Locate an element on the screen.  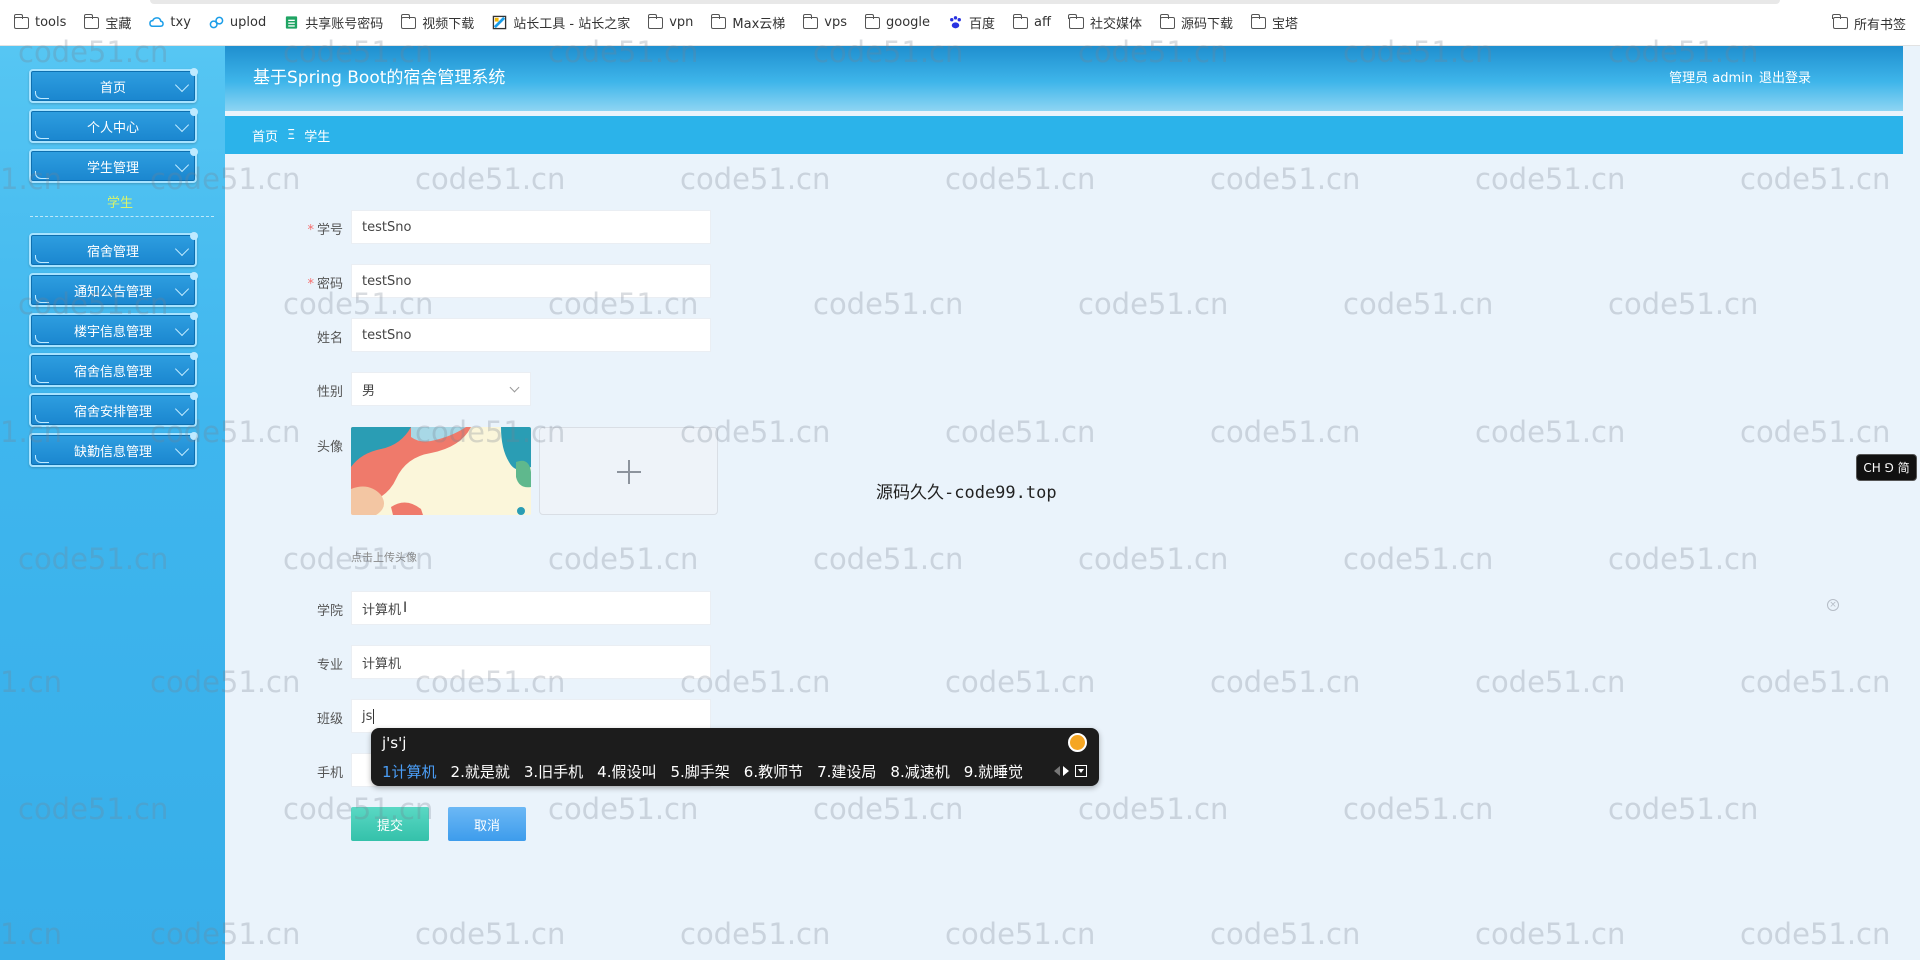
ime-candidate: 6.教师节 is located at coordinates (773, 771).